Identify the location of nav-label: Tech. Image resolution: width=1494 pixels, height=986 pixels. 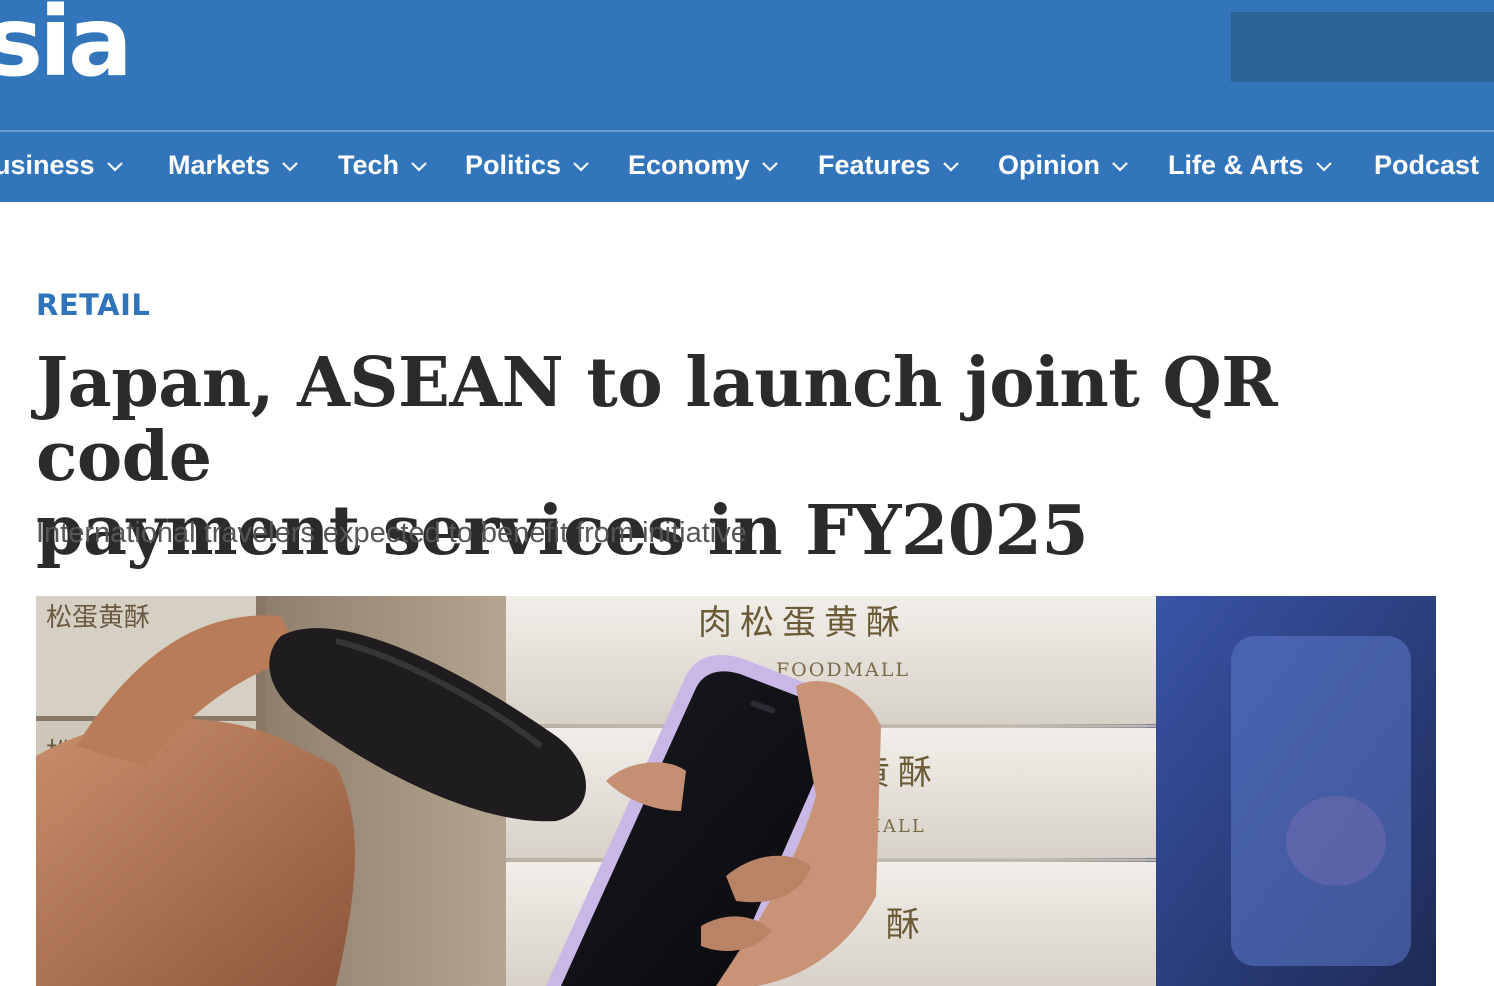
(369, 164).